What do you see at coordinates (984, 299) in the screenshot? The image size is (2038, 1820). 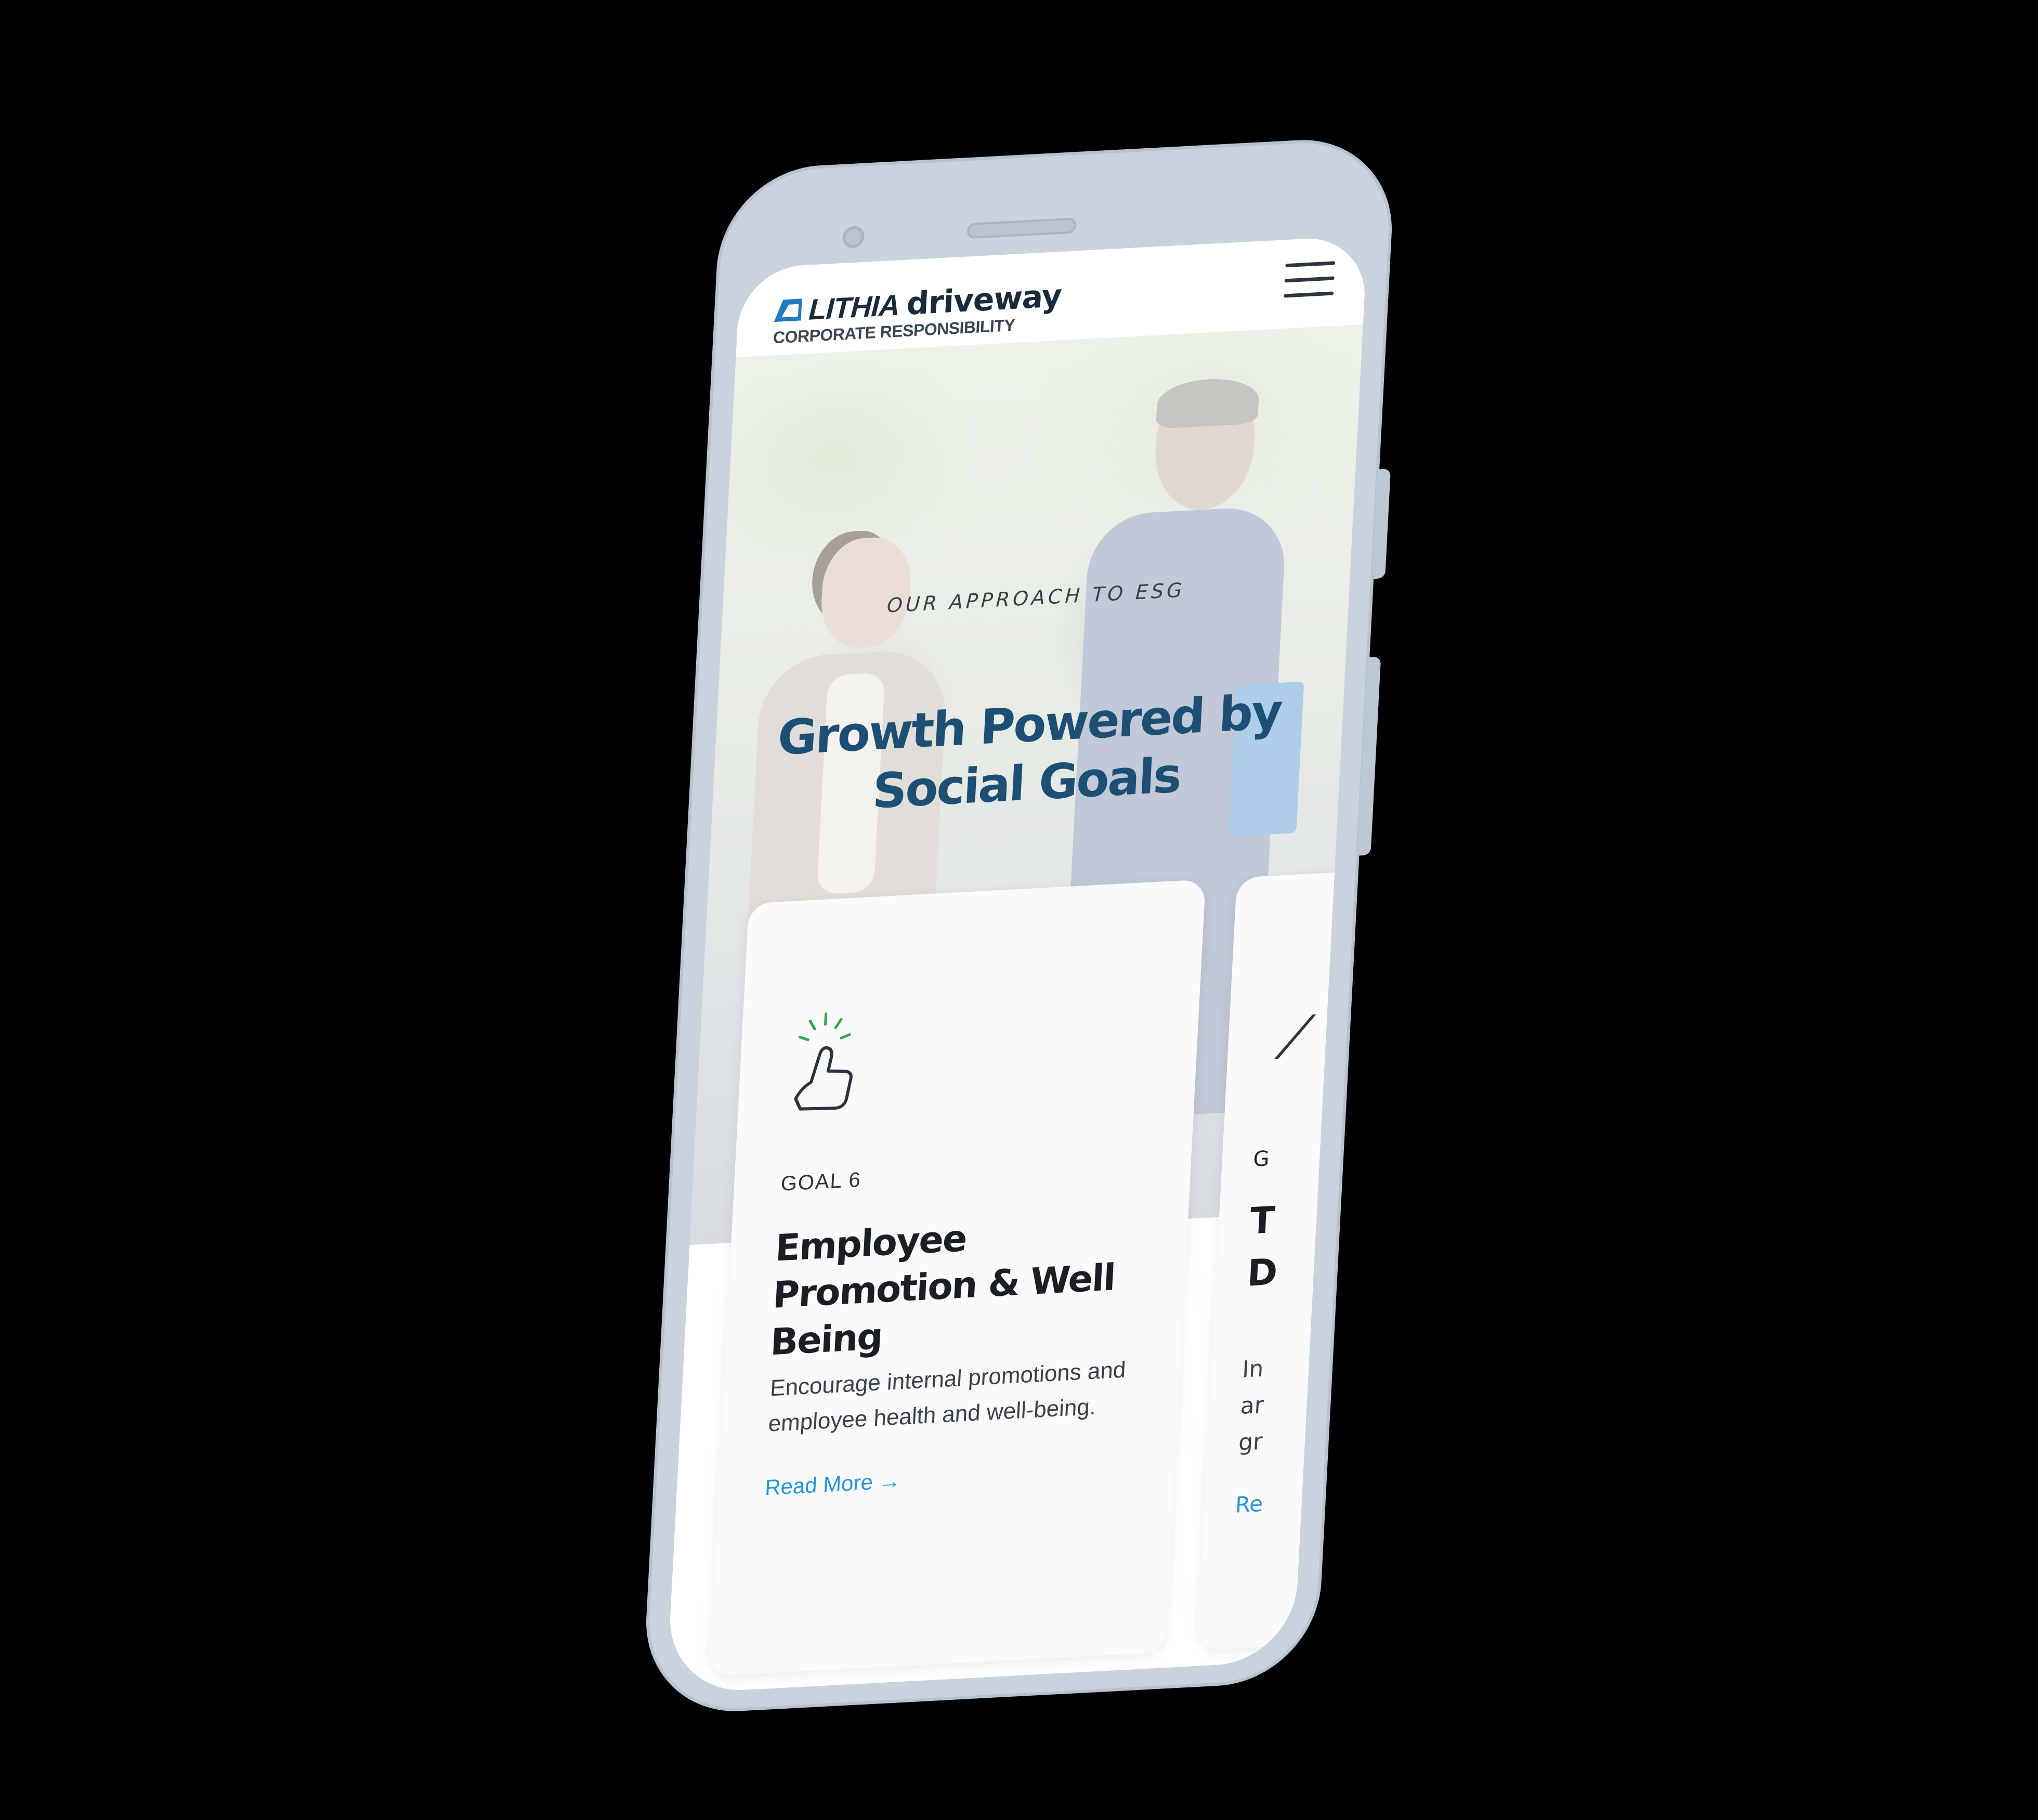 I see `logo-driveway-text: driveway` at bounding box center [984, 299].